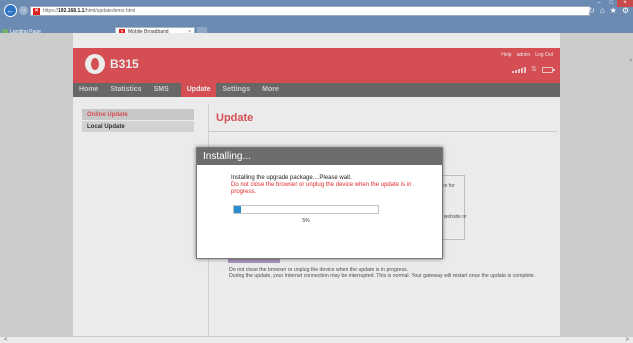  I want to click on certificate-error-icon: ×, so click(36, 11).